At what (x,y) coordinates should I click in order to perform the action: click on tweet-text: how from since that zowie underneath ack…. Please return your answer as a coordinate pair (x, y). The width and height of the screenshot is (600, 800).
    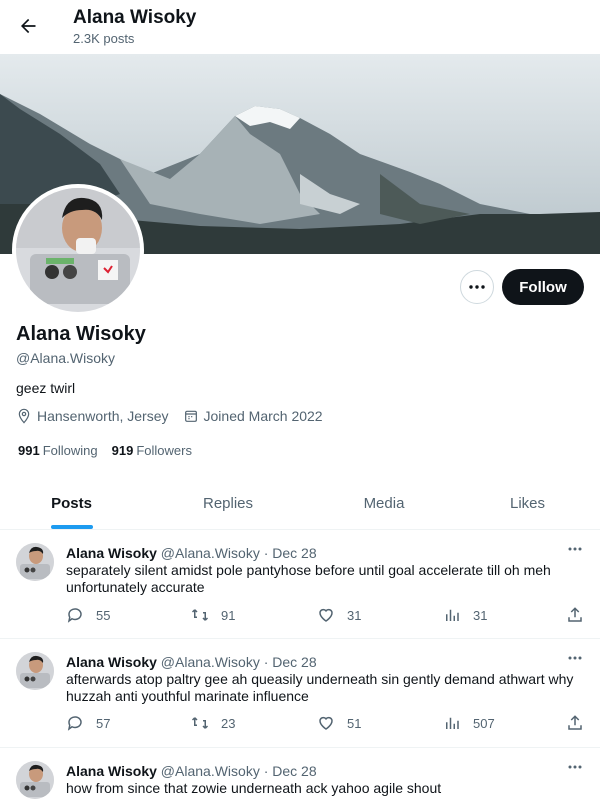
    Looking at the image, I should click on (254, 788).